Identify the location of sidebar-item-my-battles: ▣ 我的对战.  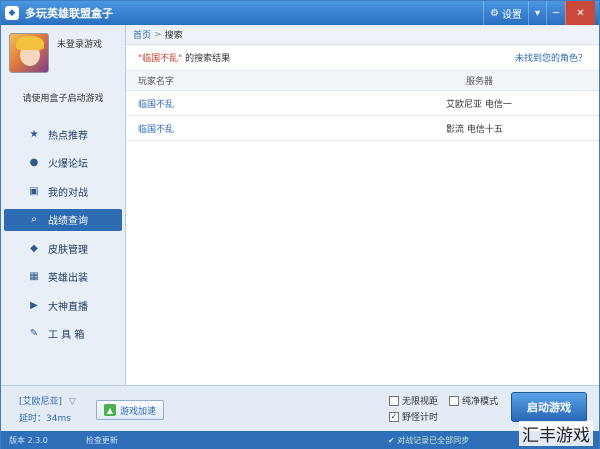
(63, 191).